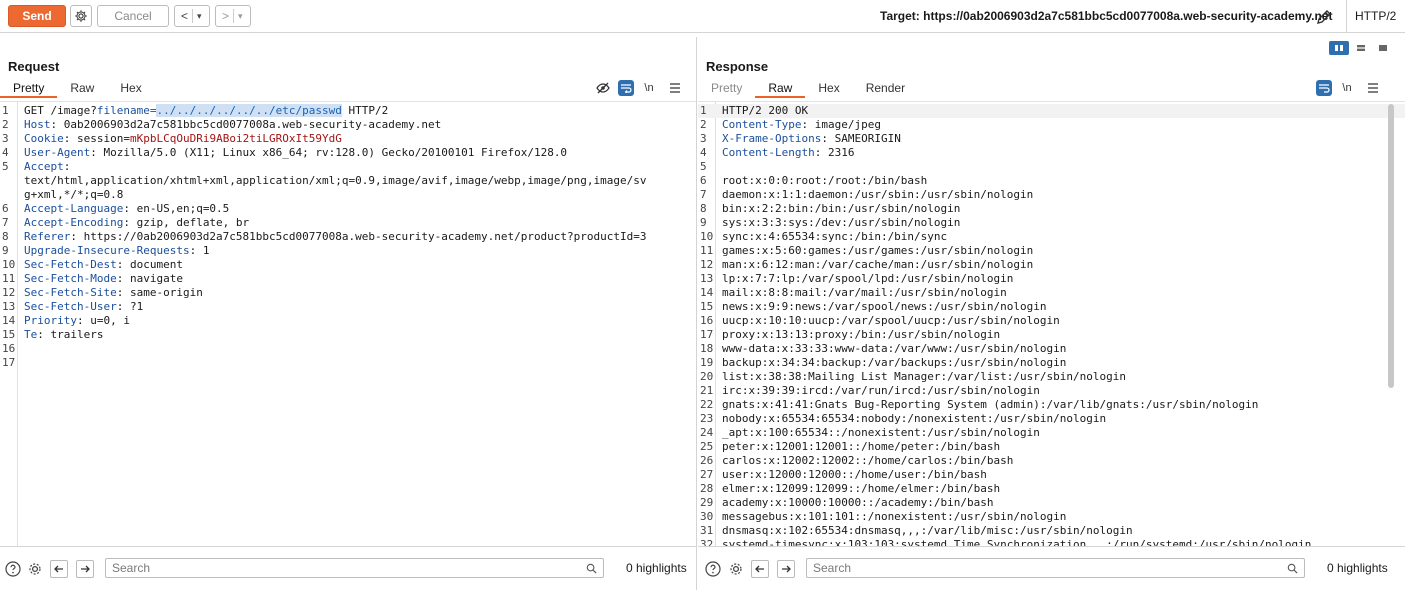 Image resolution: width=1405 pixels, height=590 pixels. I want to click on code-line: 10 Sec-Fetch-Dest: document, so click(348, 265).